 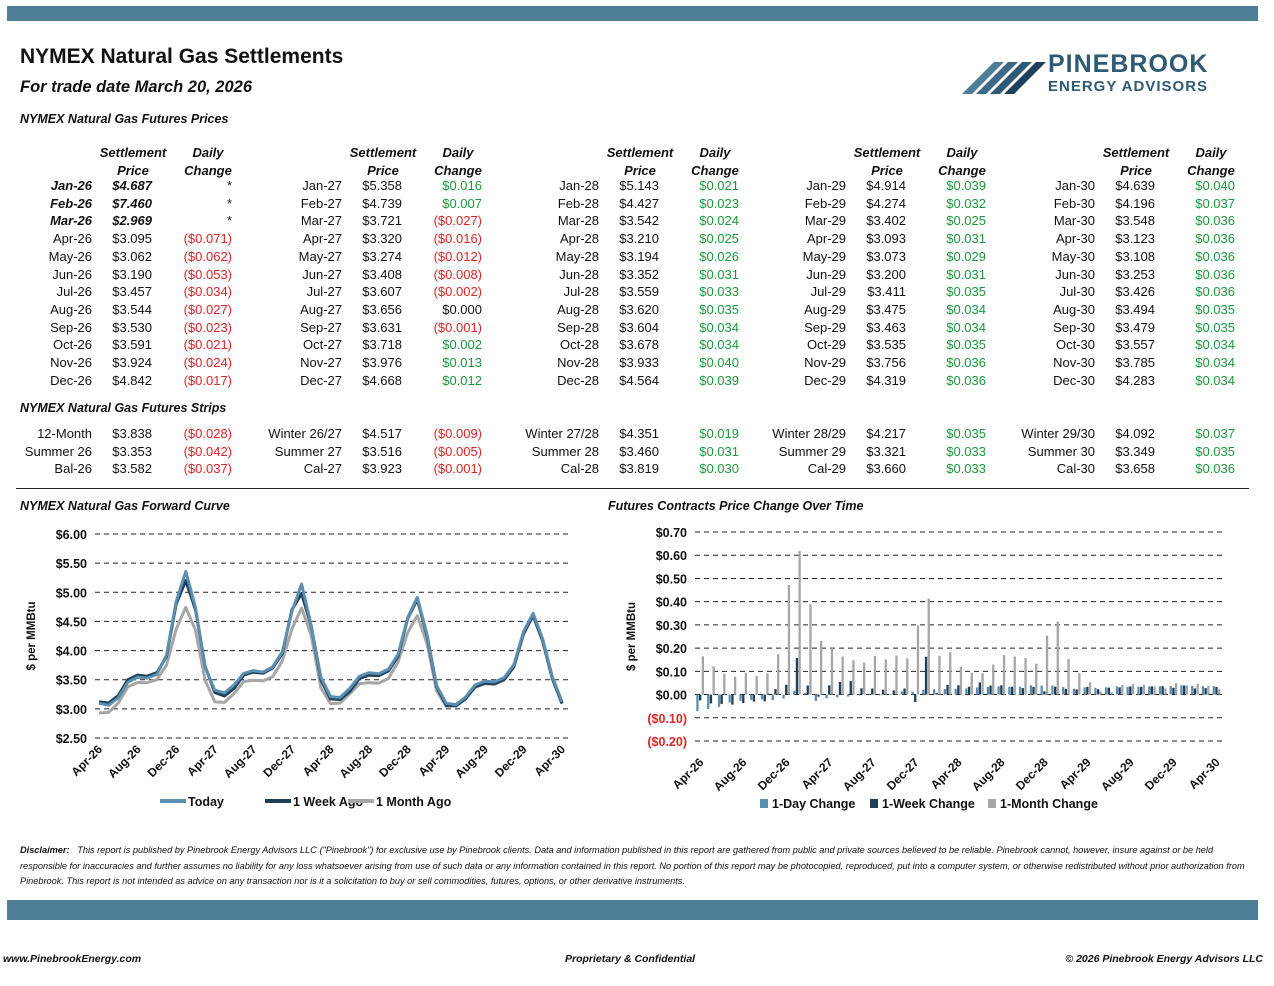 What do you see at coordinates (471, 761) in the screenshot?
I see `x-tick-label: Aug-29` at bounding box center [471, 761].